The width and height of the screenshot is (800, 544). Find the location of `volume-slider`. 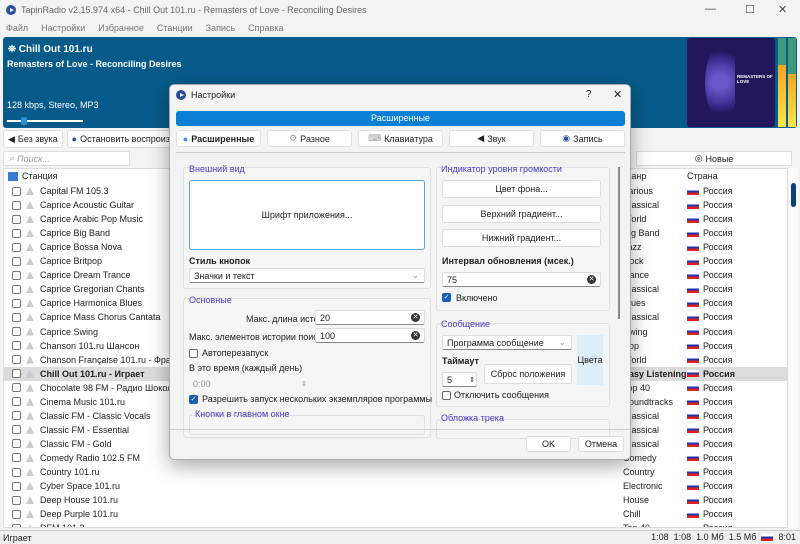

volume-slider is located at coordinates (45, 121).